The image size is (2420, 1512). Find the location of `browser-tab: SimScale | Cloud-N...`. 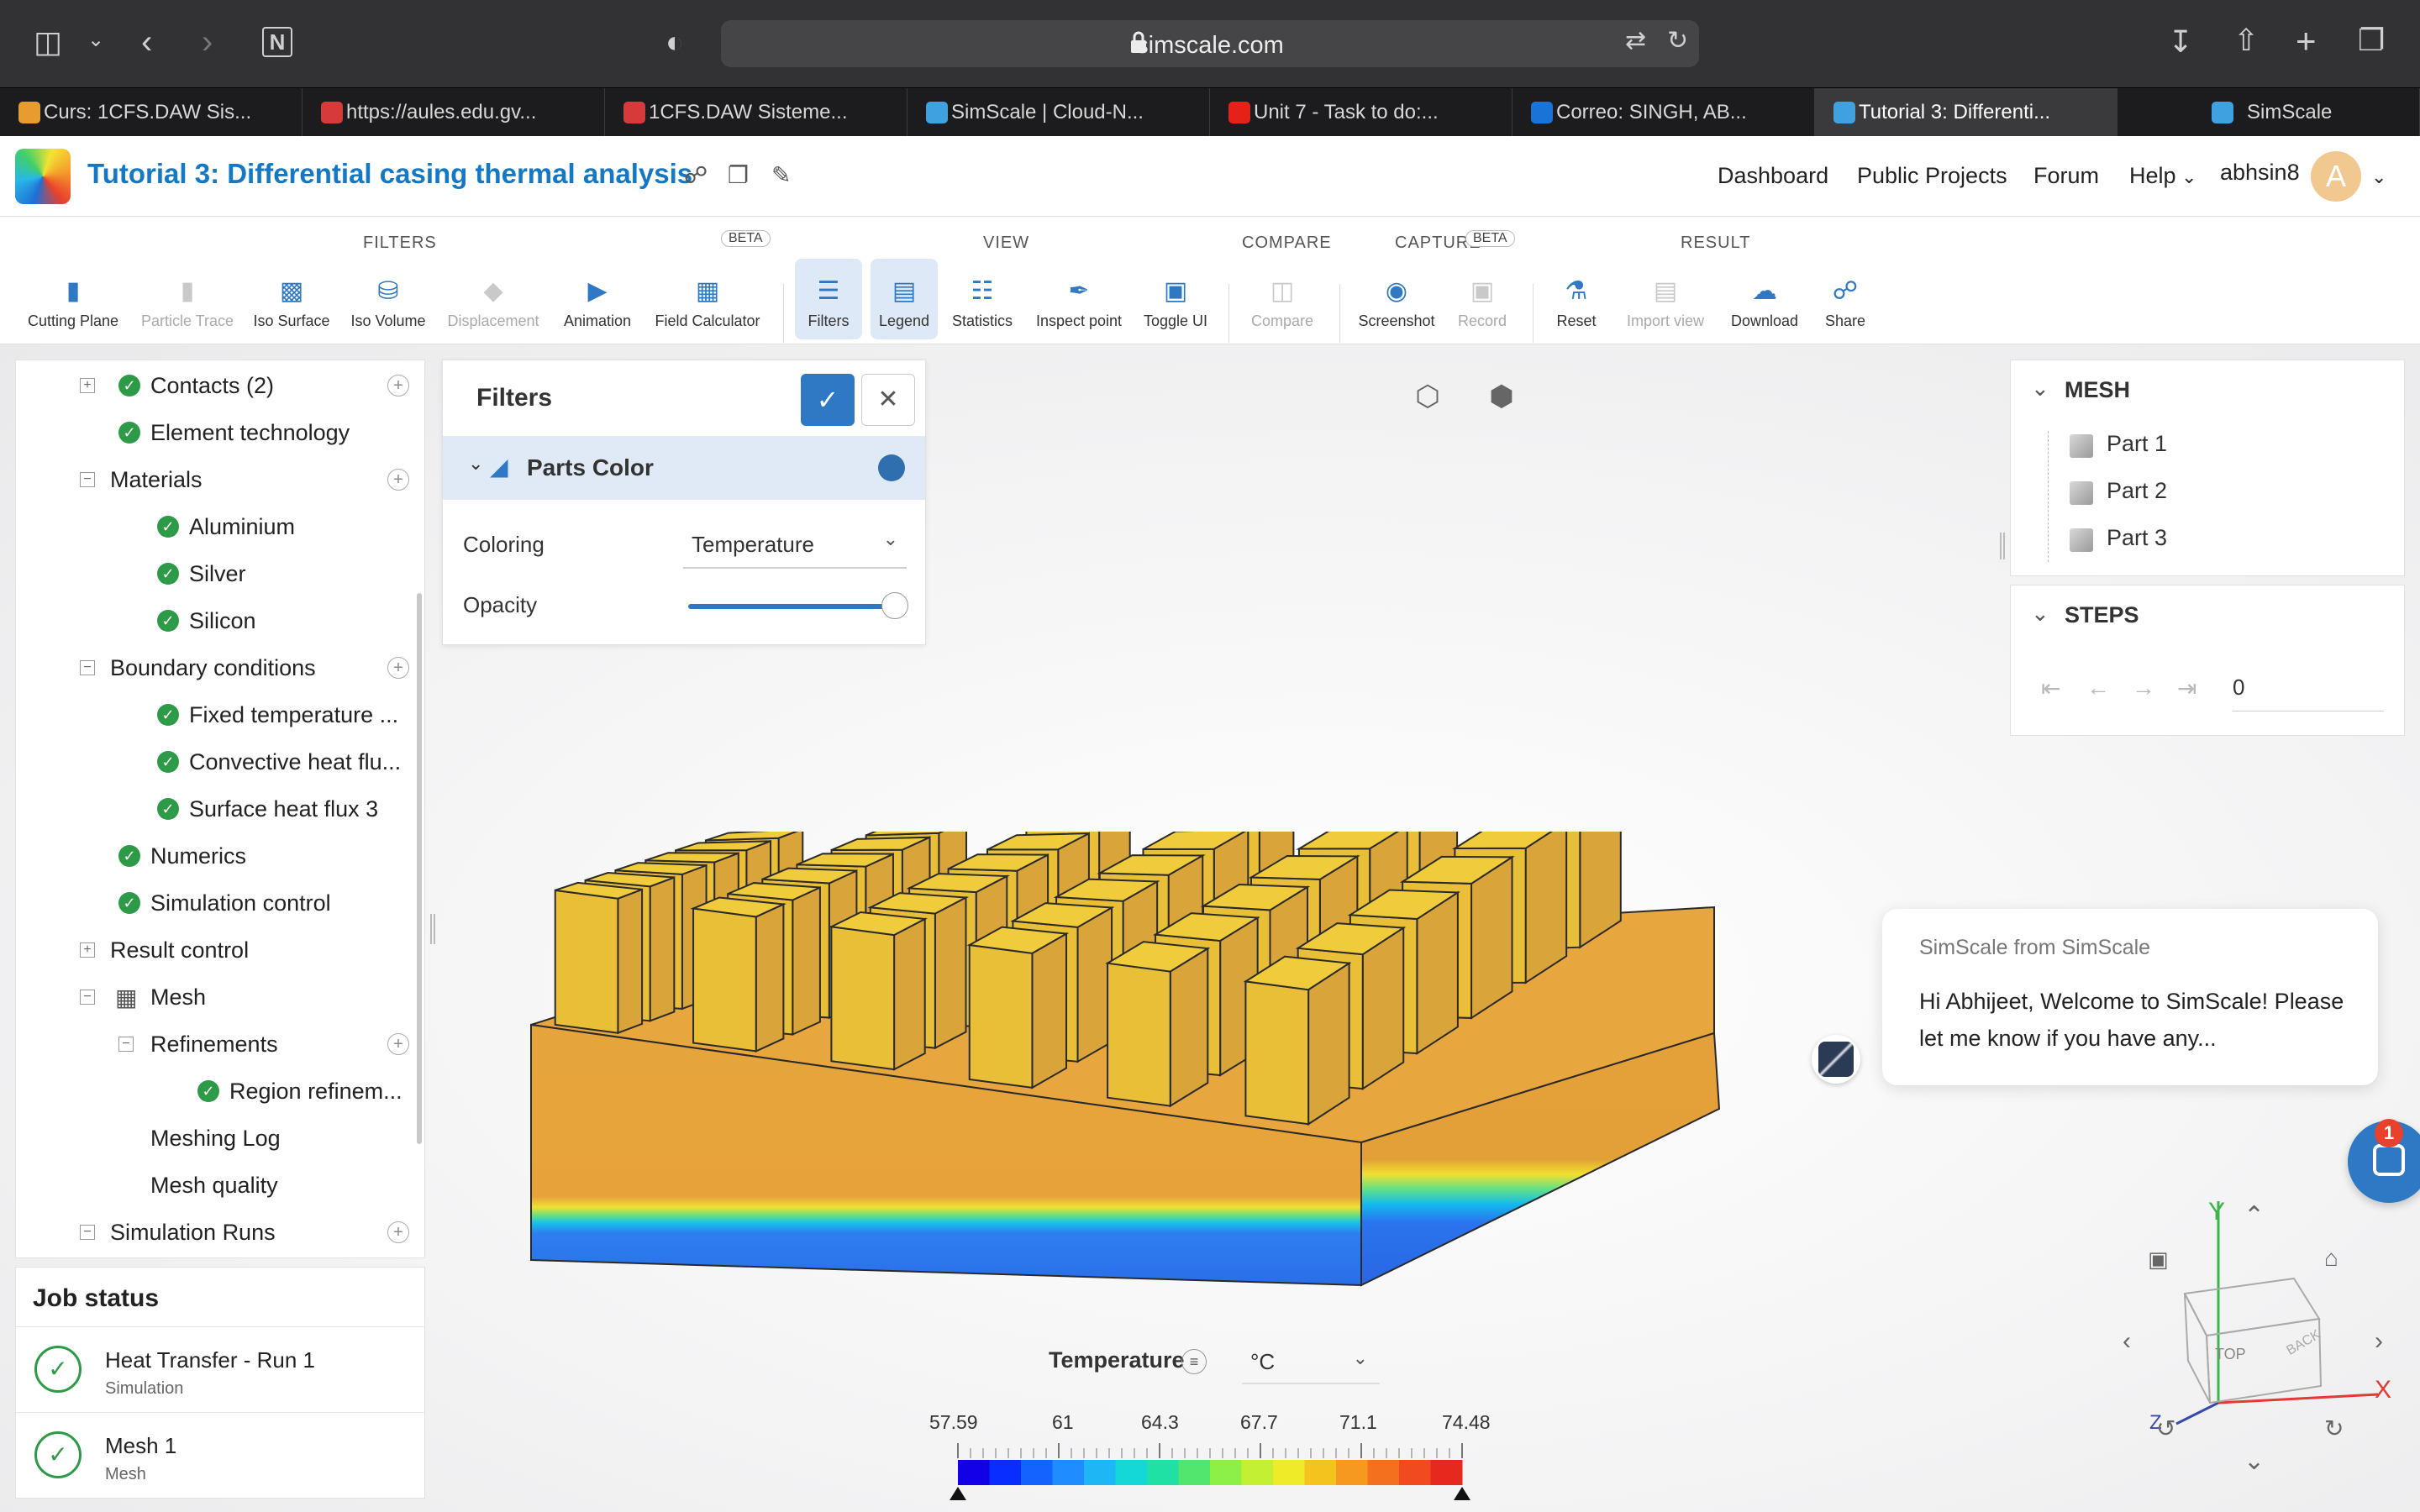

browser-tab: SimScale | Cloud-N... is located at coordinates (1059, 112).